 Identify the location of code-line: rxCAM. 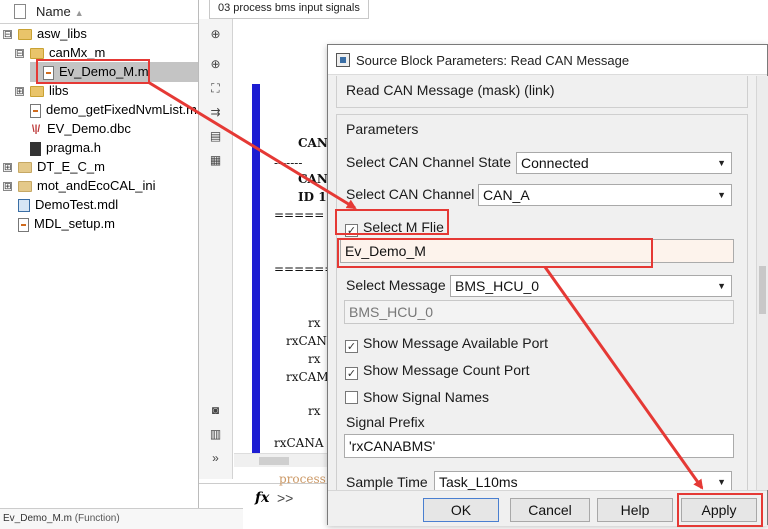
(307, 377).